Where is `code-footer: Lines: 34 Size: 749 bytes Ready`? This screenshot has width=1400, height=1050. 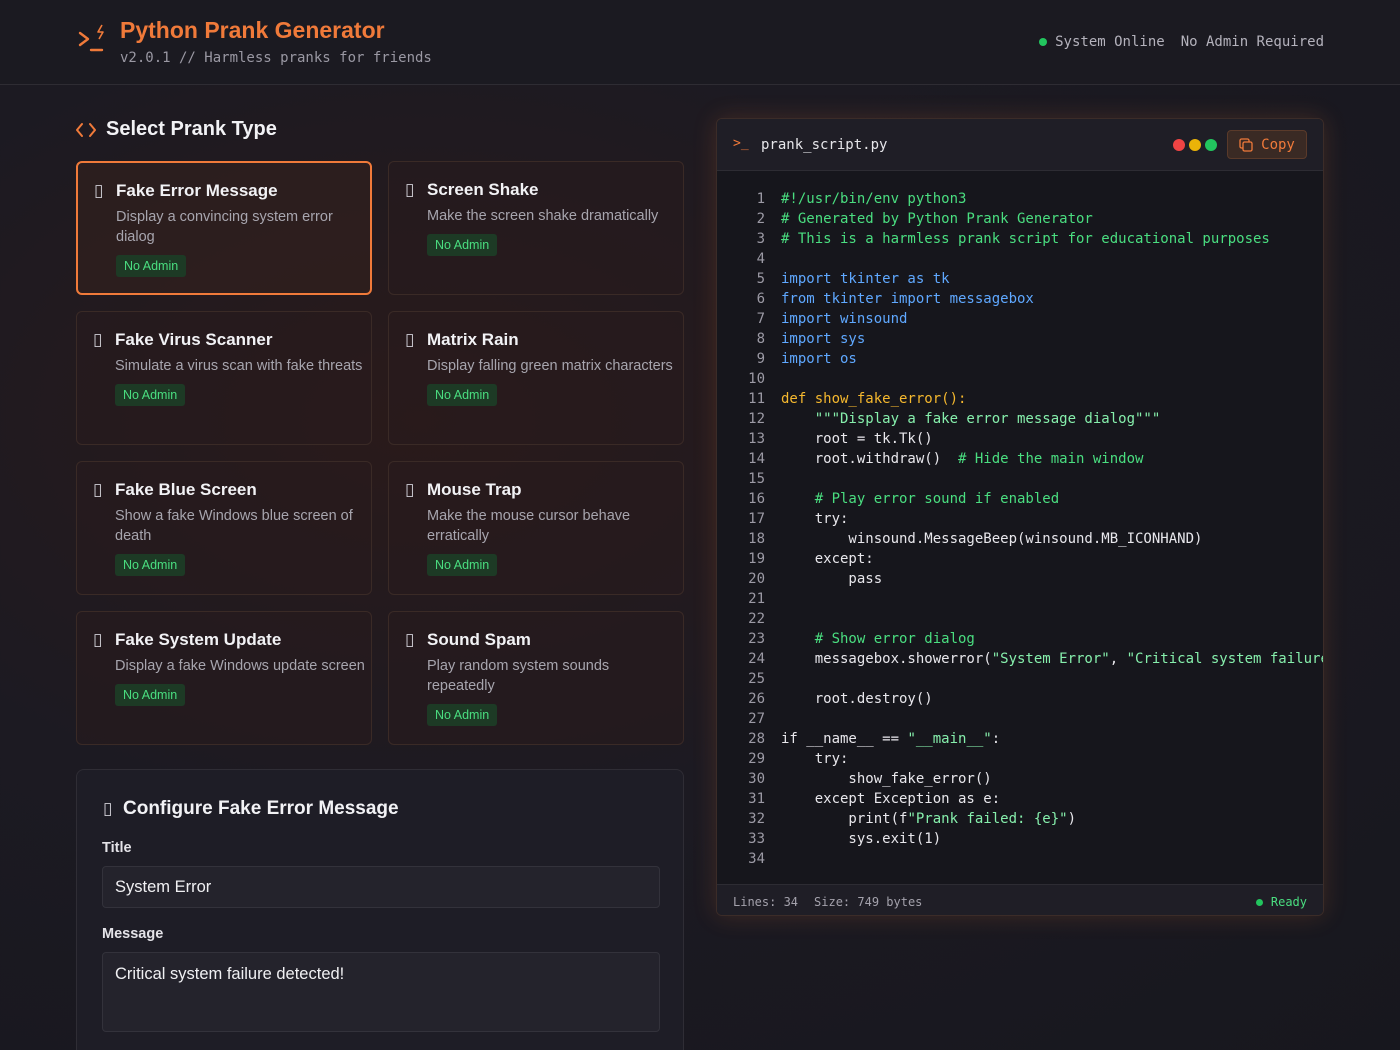 code-footer: Lines: 34 Size: 749 bytes Ready is located at coordinates (1020, 899).